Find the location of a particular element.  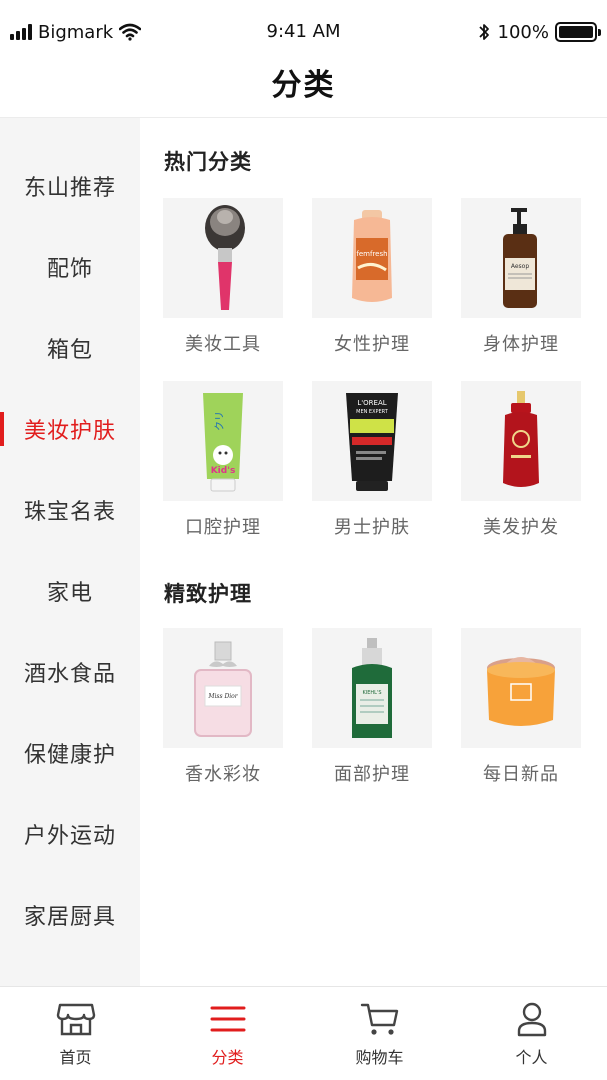

shampoo-image is located at coordinates (521, 441).